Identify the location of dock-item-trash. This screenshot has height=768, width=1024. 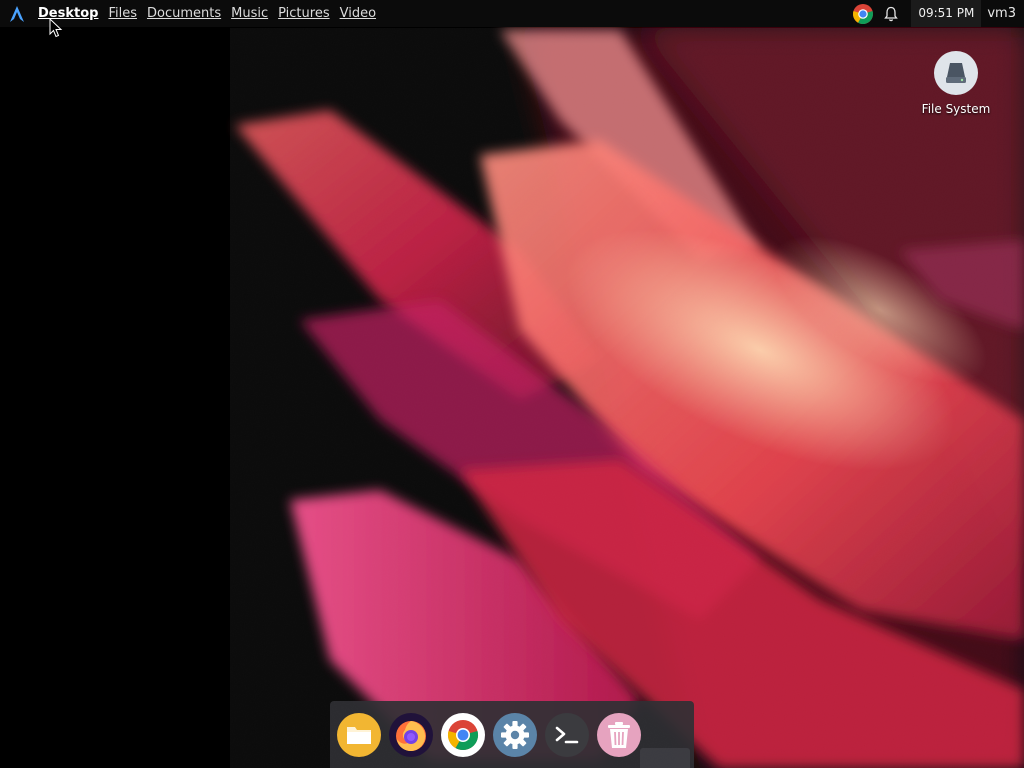
(619, 735).